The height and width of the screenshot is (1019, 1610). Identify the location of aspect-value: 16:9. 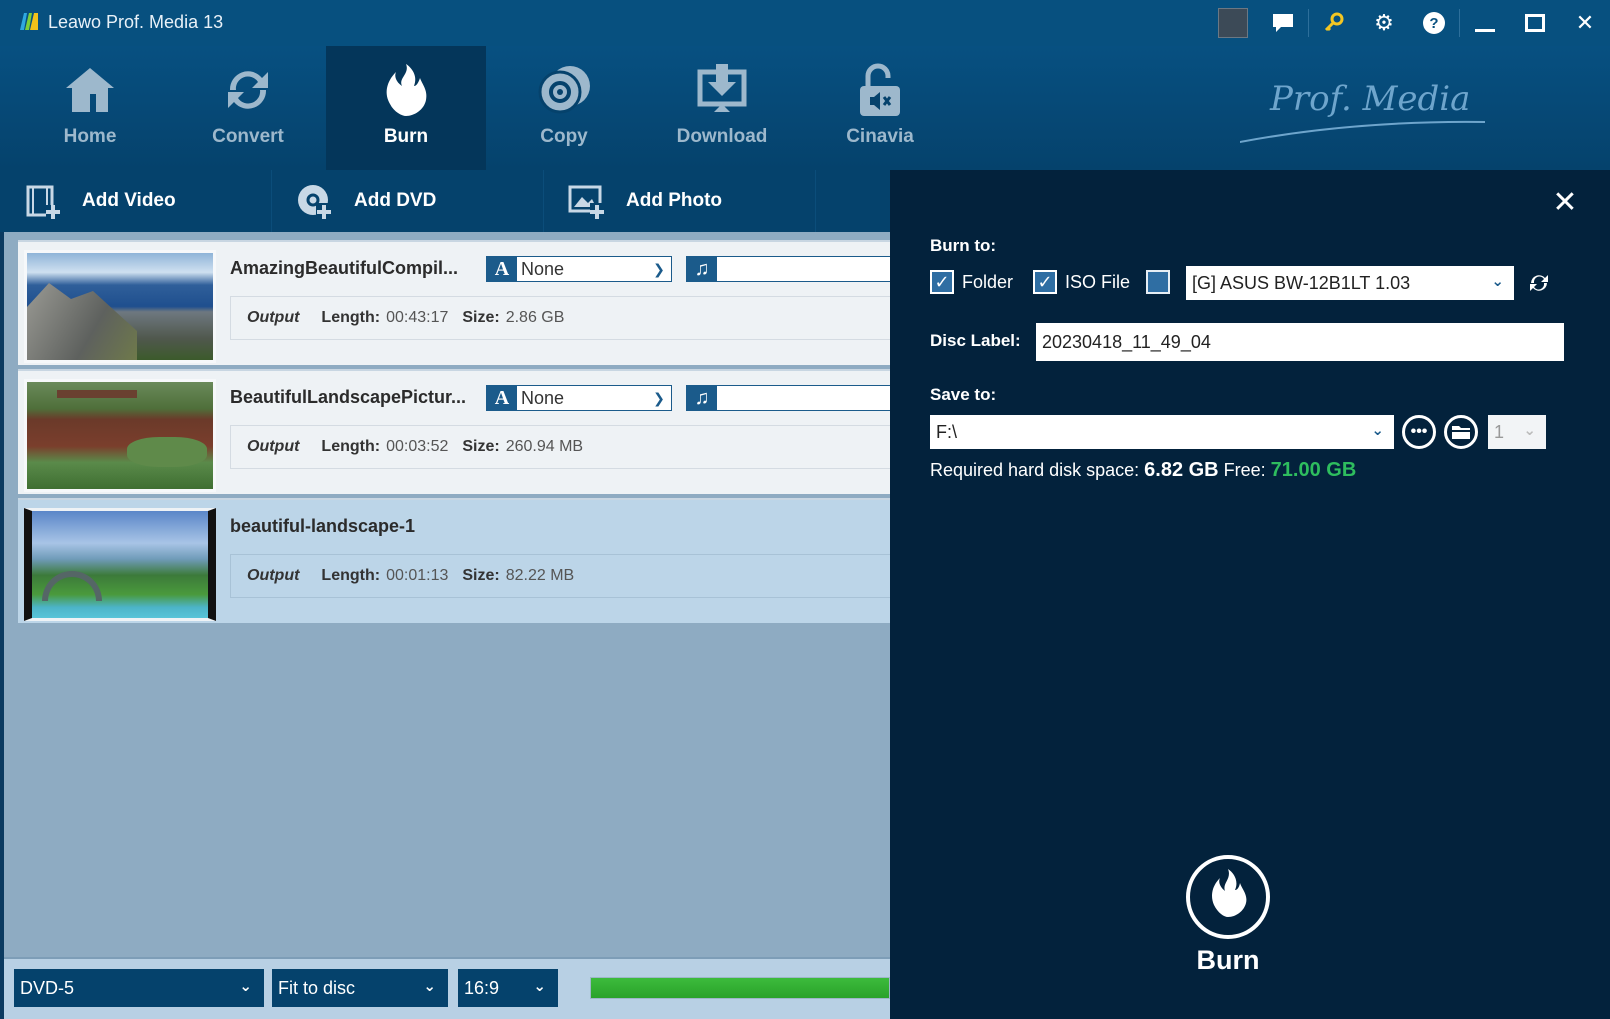
(482, 987).